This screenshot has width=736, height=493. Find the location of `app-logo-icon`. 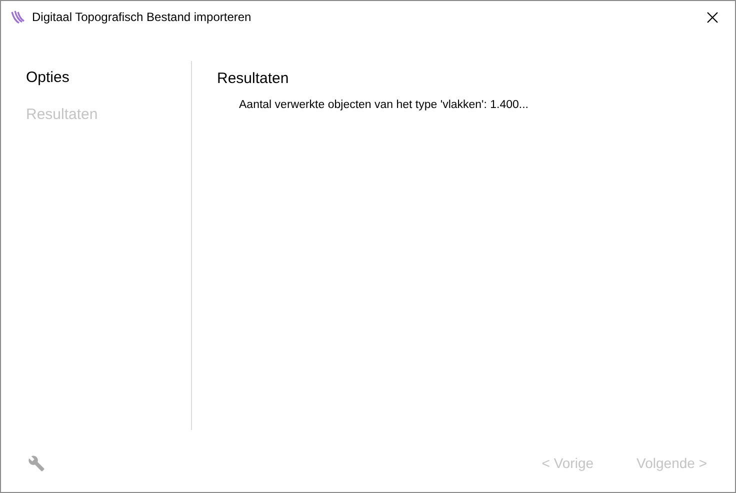

app-logo-icon is located at coordinates (18, 17).